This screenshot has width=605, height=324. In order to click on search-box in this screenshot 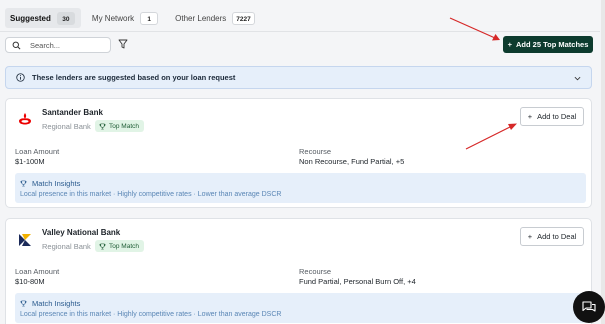, I will do `click(58, 45)`.